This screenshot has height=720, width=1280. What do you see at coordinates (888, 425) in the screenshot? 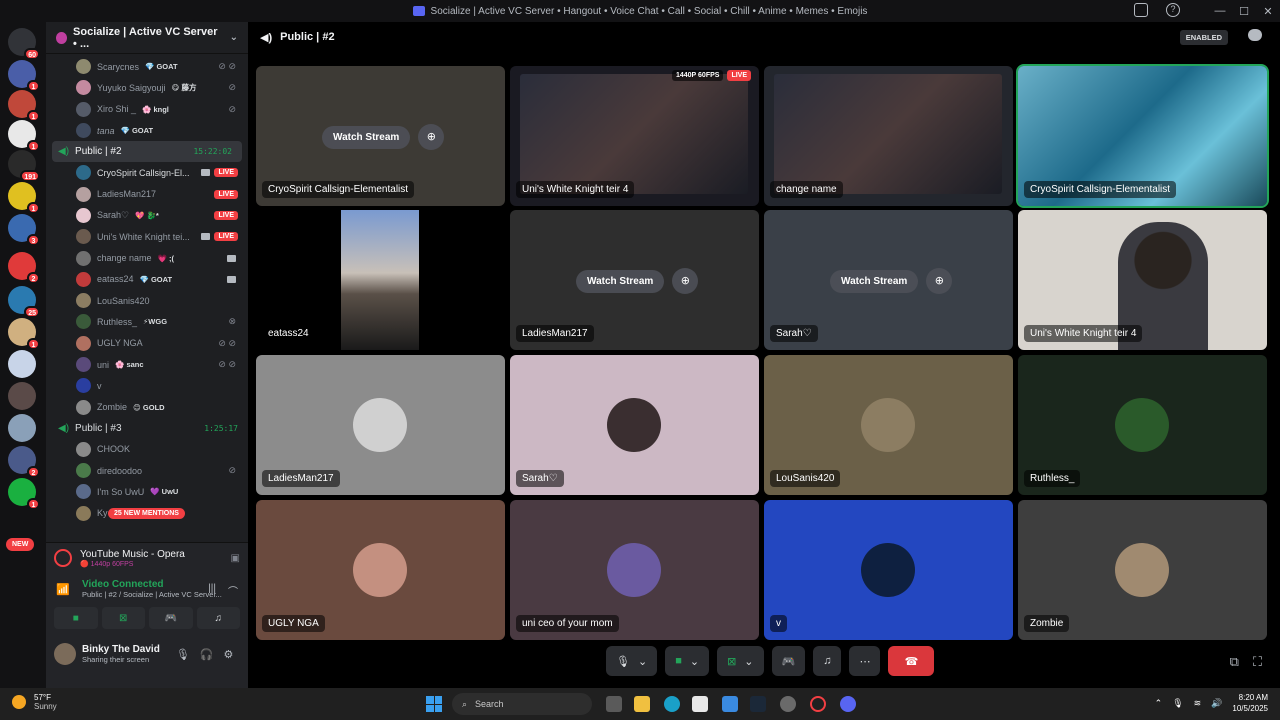
I see `participant-tile: LouSanis420` at bounding box center [888, 425].